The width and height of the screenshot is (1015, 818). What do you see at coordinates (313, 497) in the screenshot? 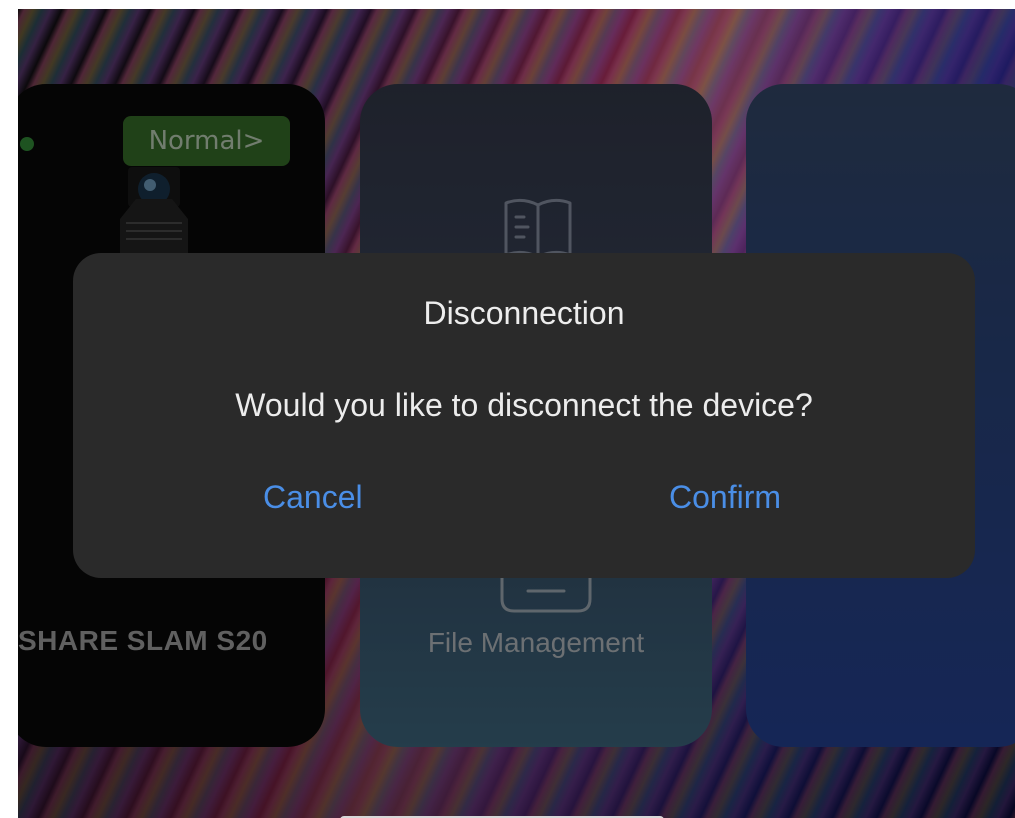
I see `cancel-button: Cancel` at bounding box center [313, 497].